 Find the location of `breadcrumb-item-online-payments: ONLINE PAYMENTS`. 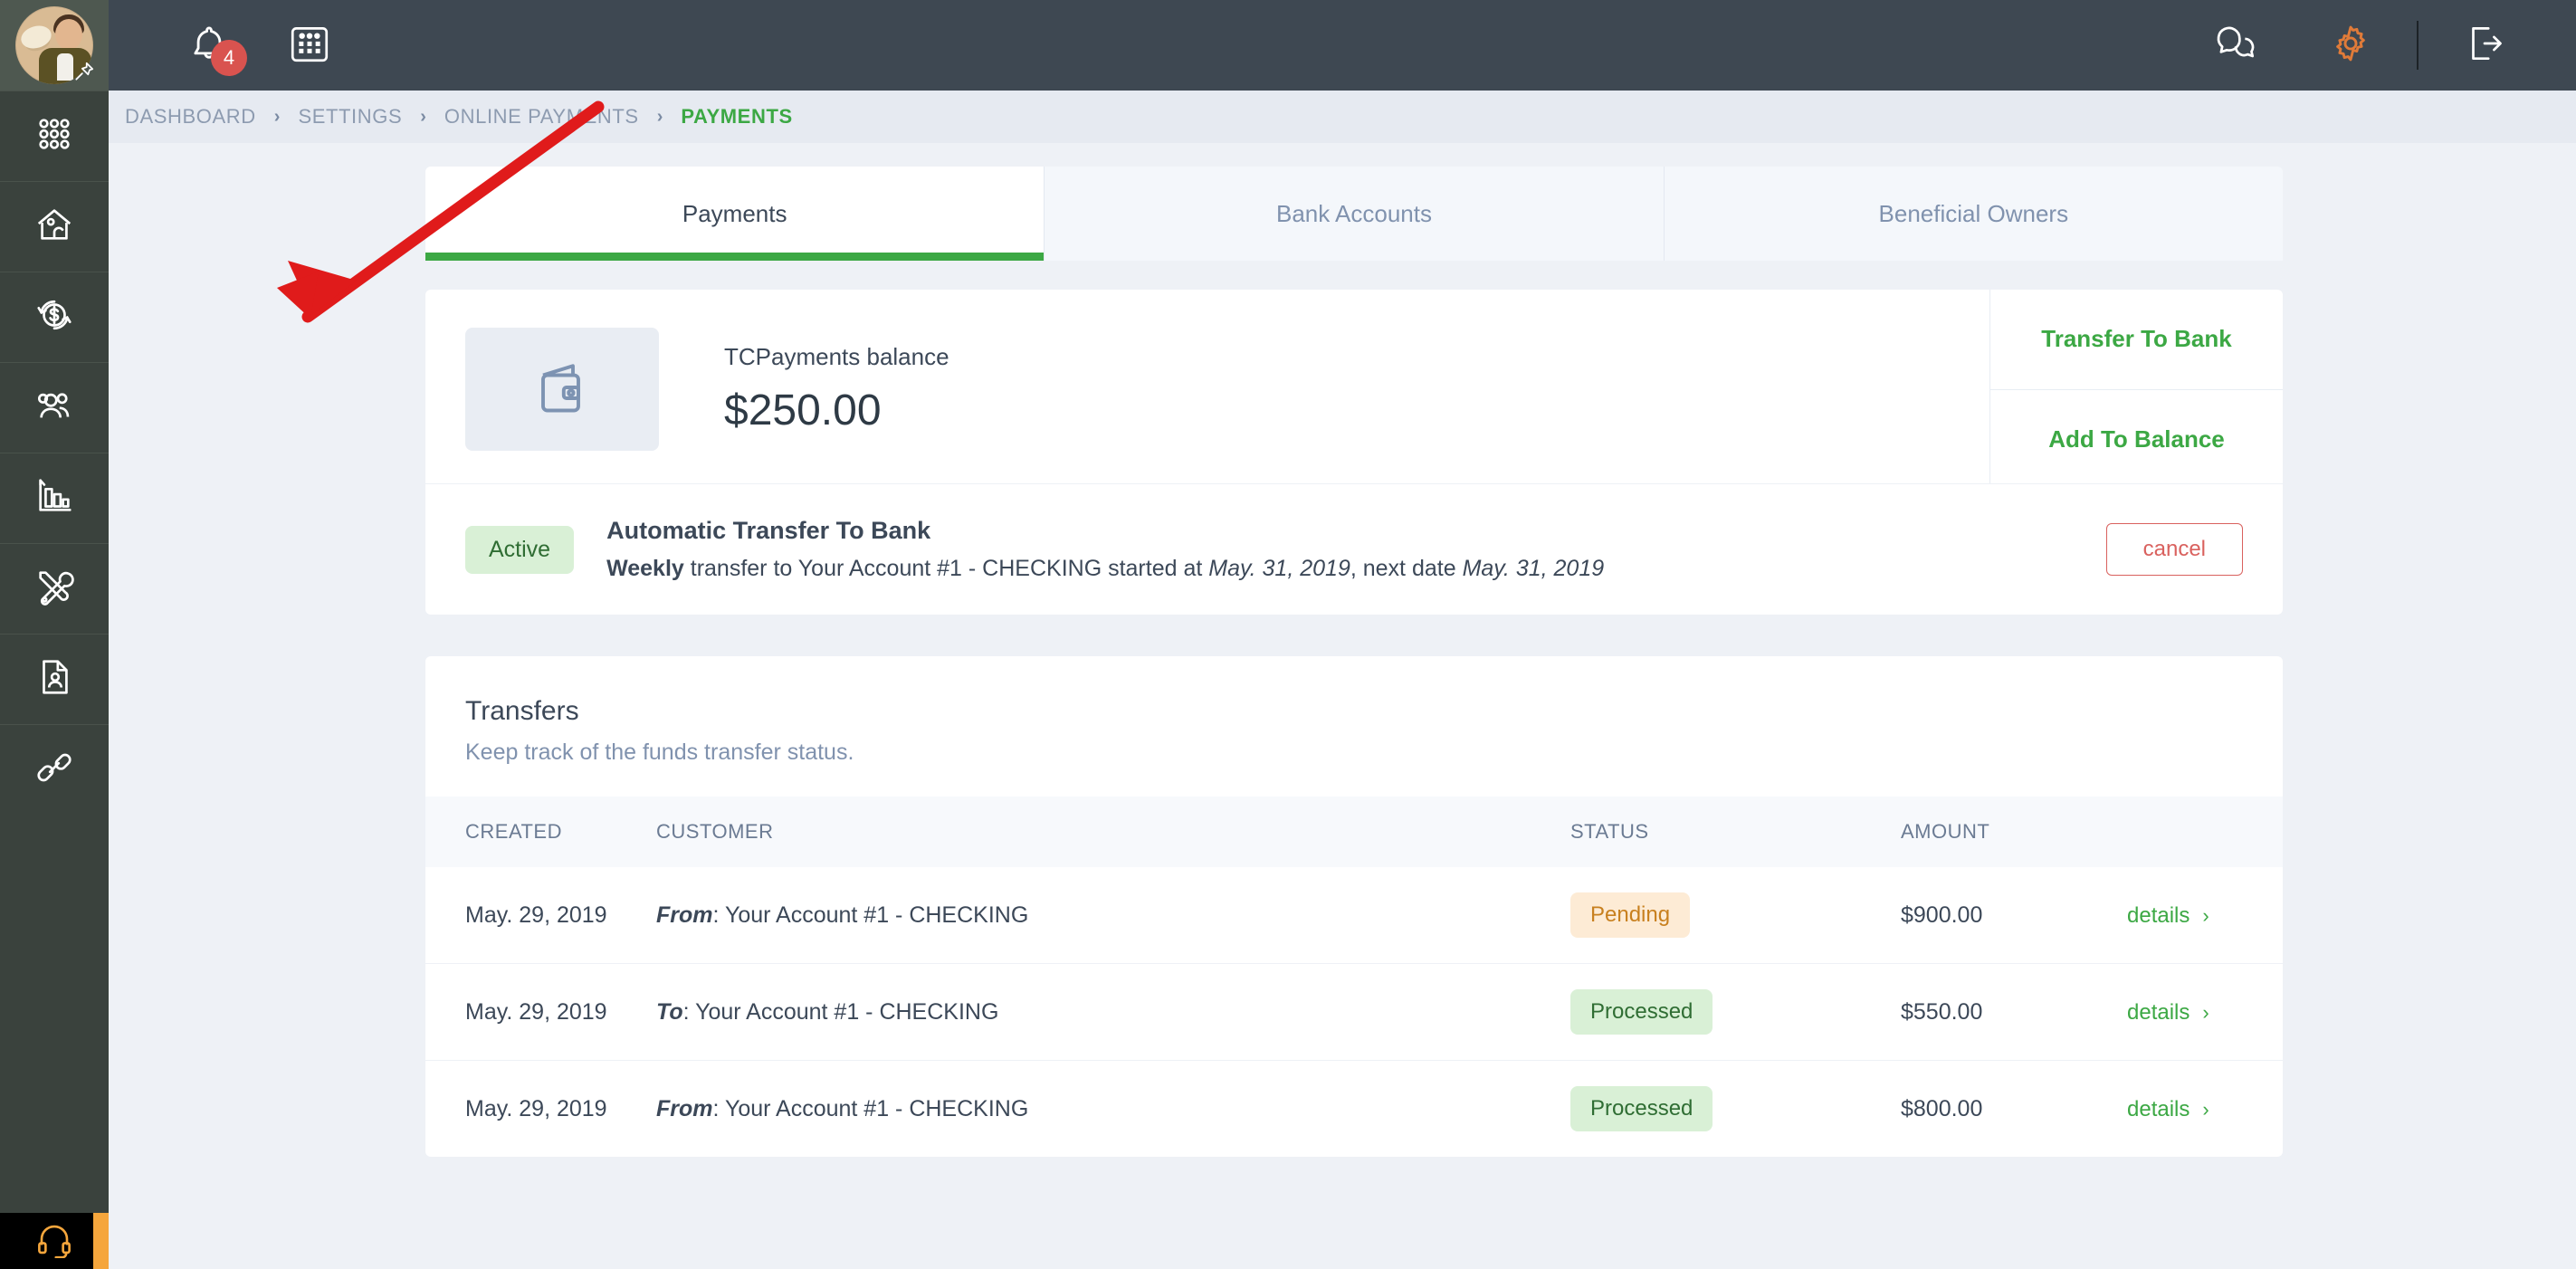

breadcrumb-item-online-payments: ONLINE PAYMENTS is located at coordinates (541, 117).